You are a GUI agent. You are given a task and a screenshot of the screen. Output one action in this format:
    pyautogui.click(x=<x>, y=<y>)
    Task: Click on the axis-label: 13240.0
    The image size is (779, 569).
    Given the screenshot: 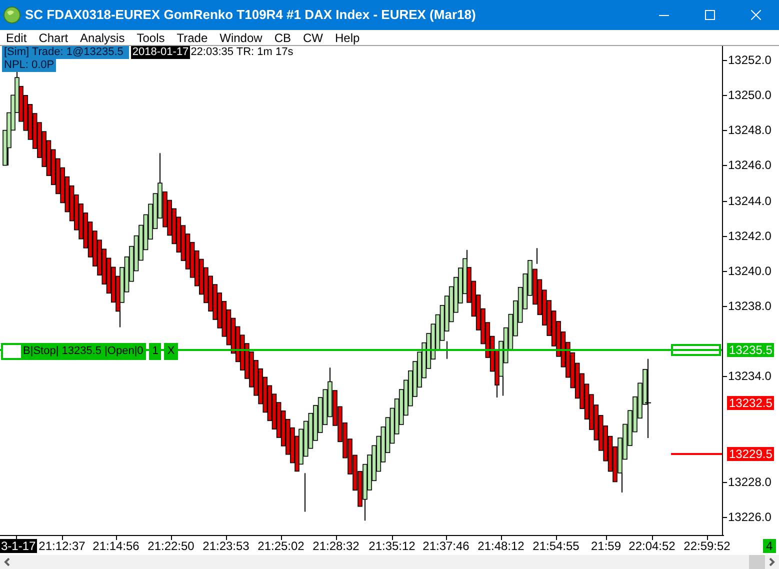 What is the action you would take?
    pyautogui.click(x=750, y=271)
    